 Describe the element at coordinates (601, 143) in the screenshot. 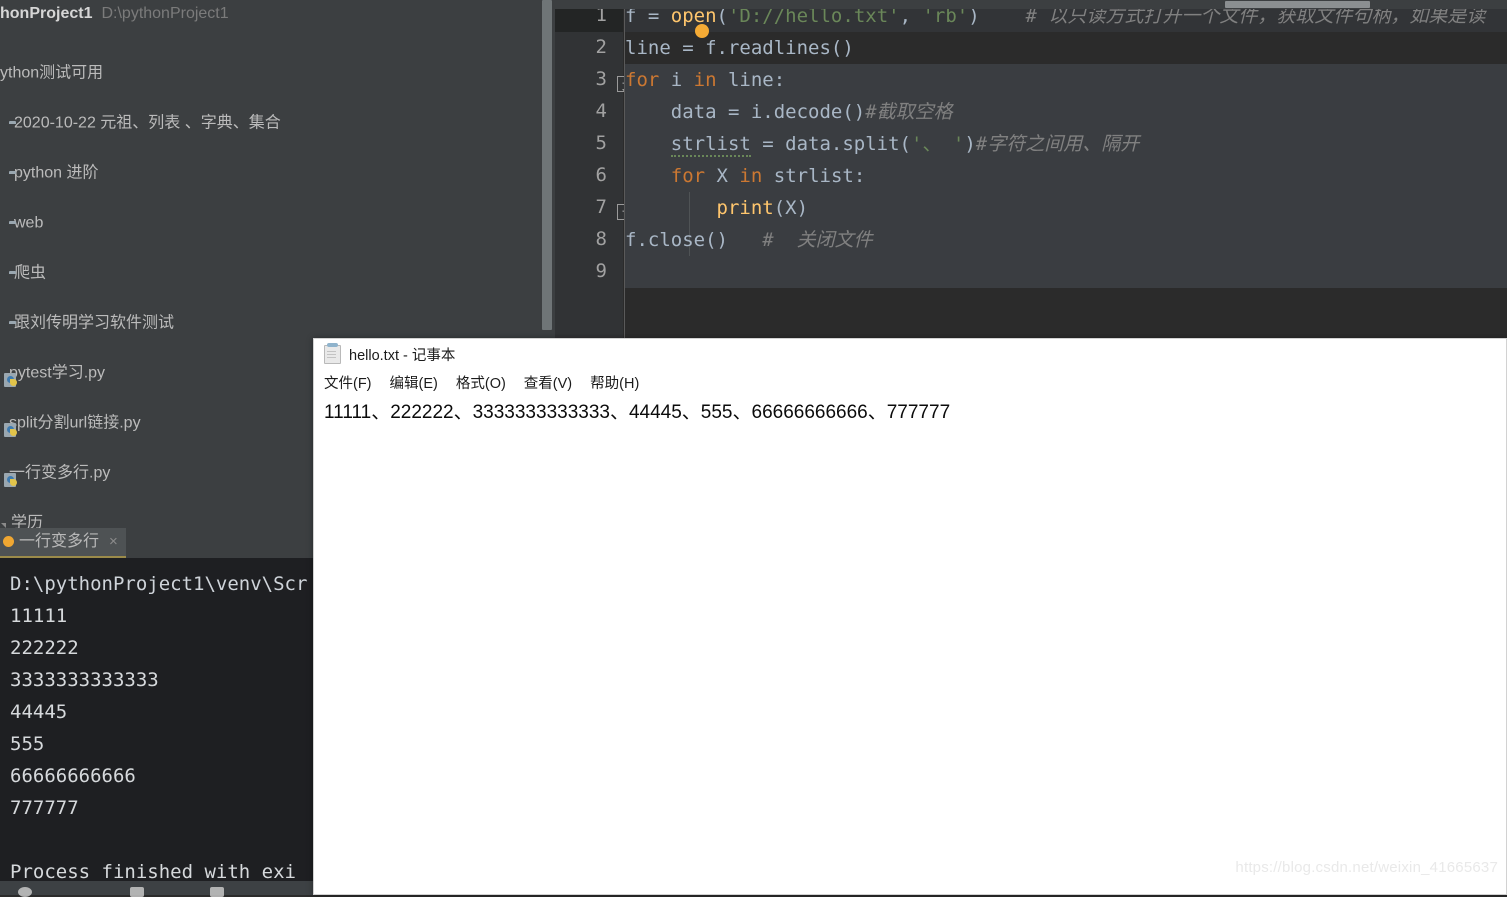

I see `line-number: 5` at that location.